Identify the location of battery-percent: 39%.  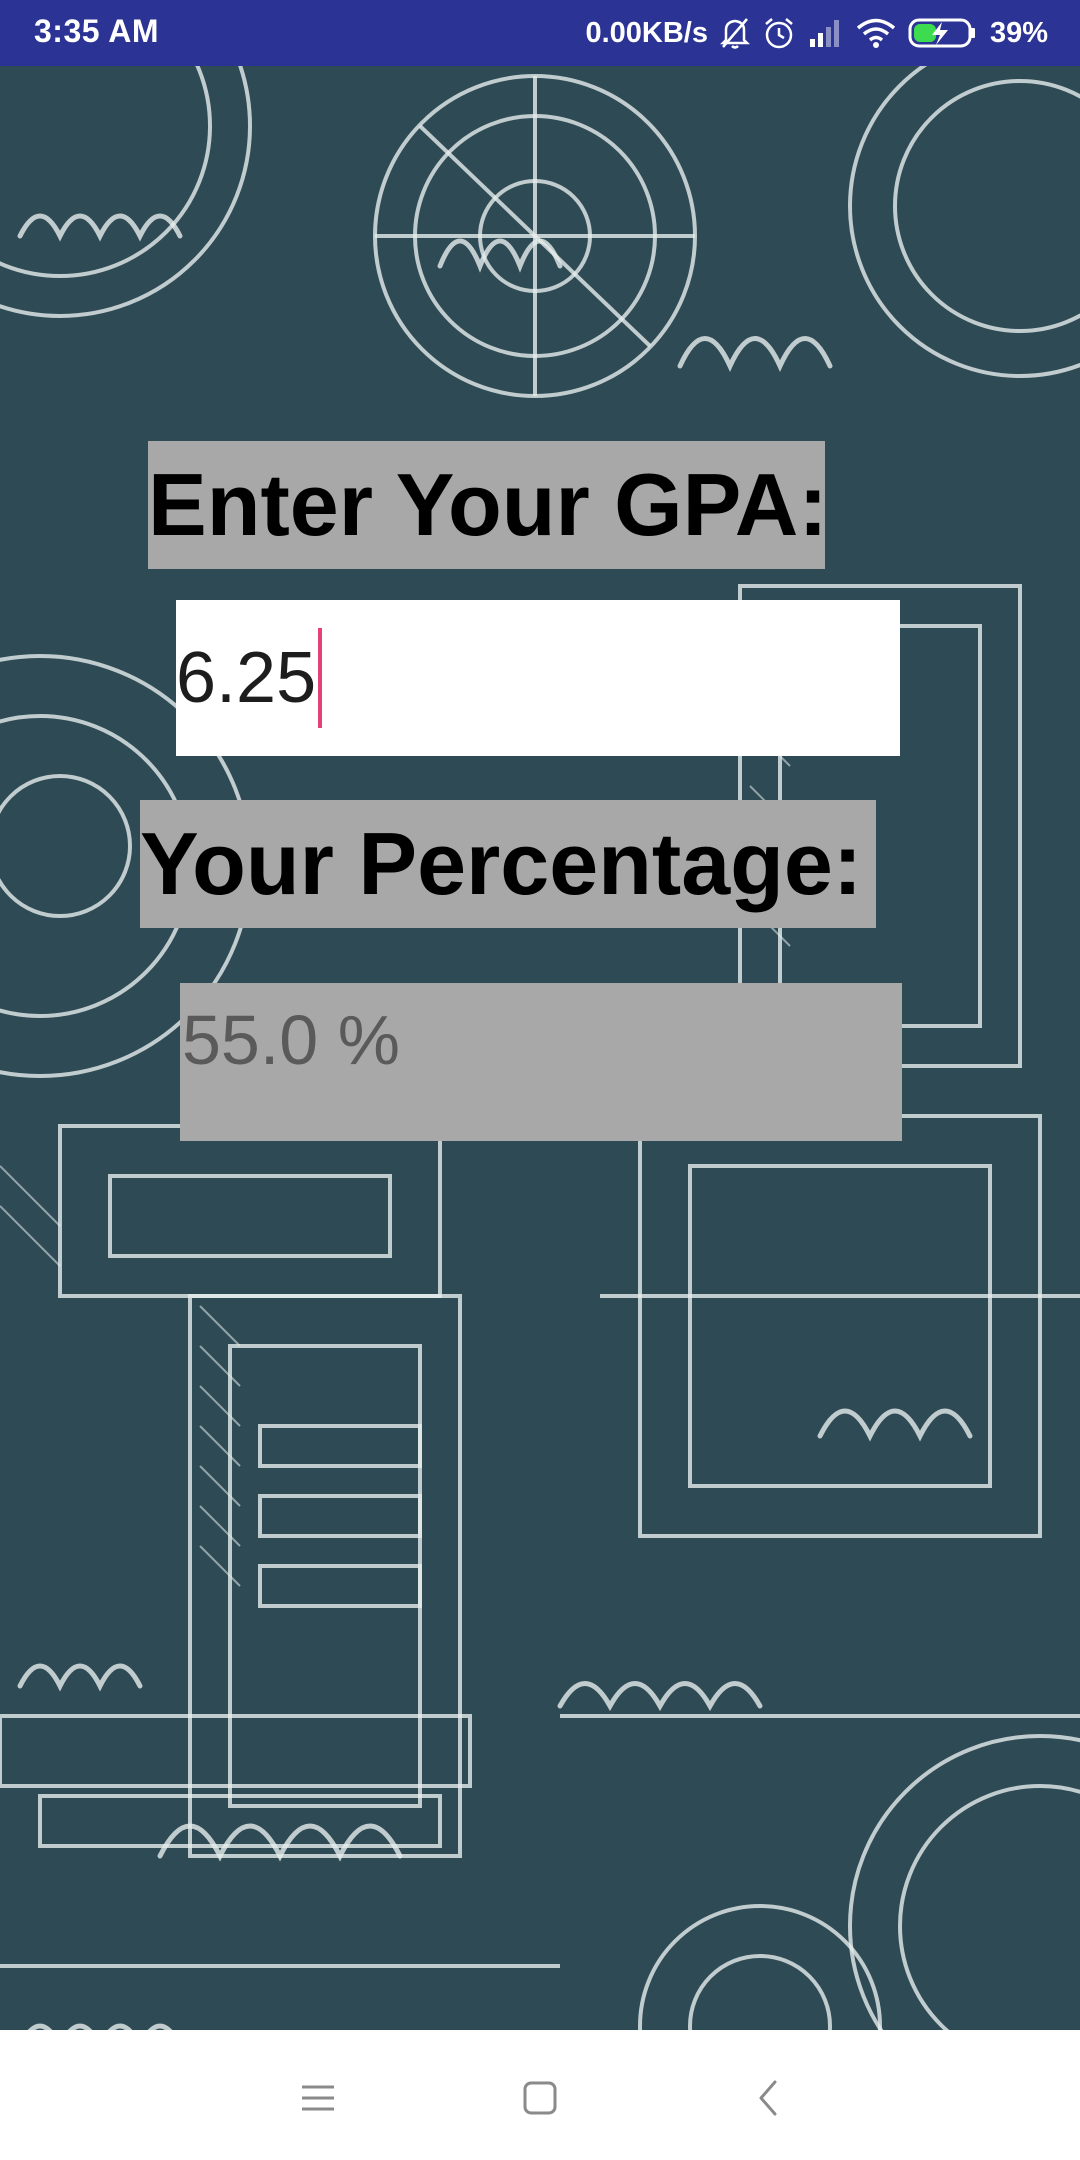
(1018, 32).